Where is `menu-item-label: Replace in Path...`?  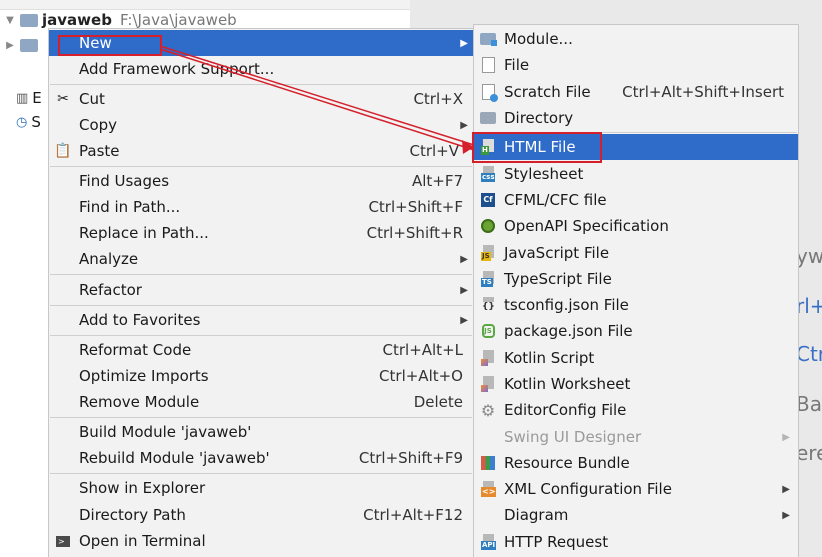
menu-item-label: Replace in Path... is located at coordinates (144, 233).